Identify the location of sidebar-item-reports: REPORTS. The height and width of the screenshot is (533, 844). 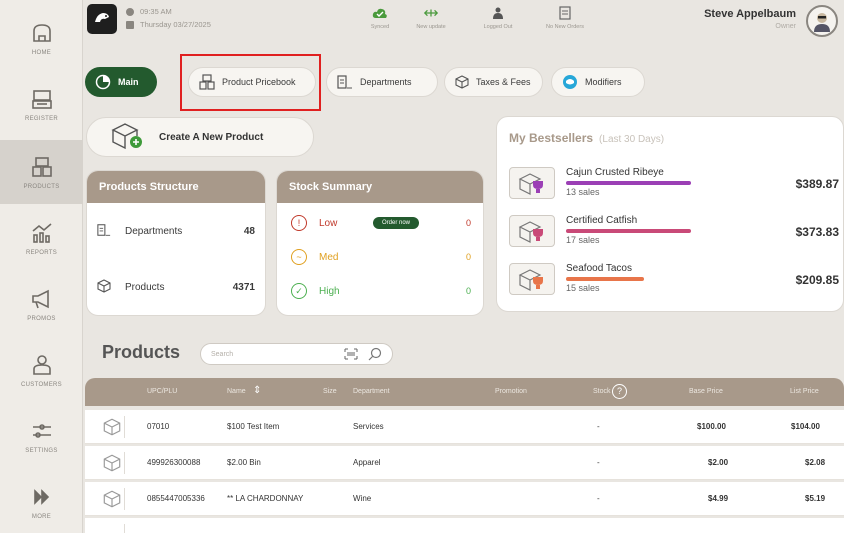
(41, 238).